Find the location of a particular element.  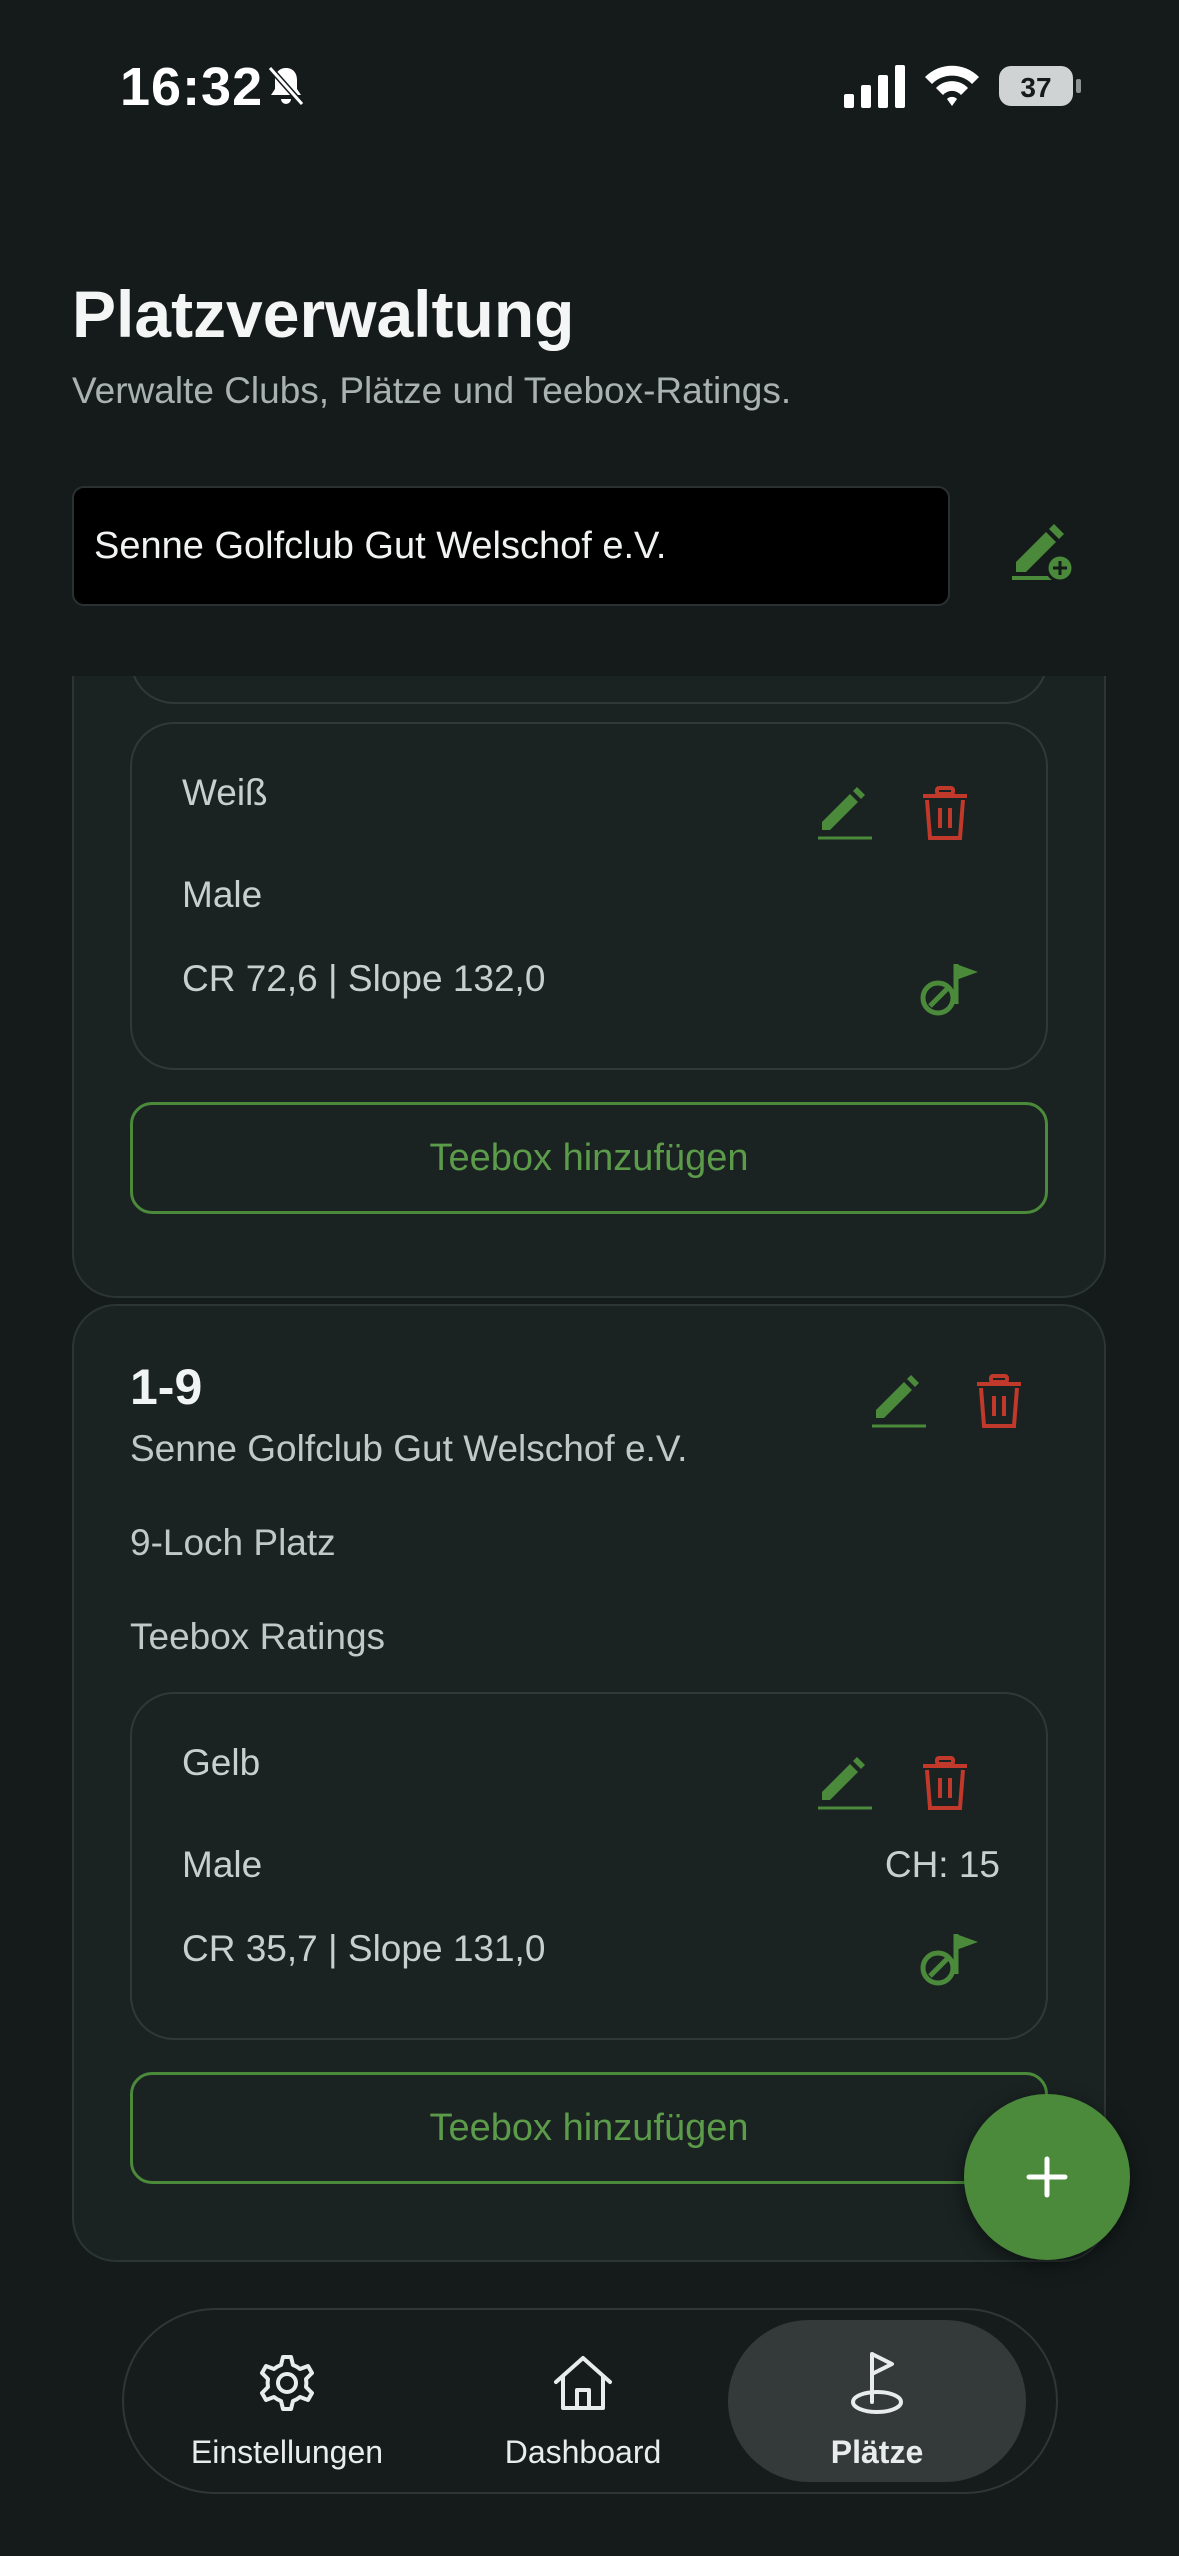

club-select-value: Senne Golfclub Gut Welschof e.V. is located at coordinates (380, 545).